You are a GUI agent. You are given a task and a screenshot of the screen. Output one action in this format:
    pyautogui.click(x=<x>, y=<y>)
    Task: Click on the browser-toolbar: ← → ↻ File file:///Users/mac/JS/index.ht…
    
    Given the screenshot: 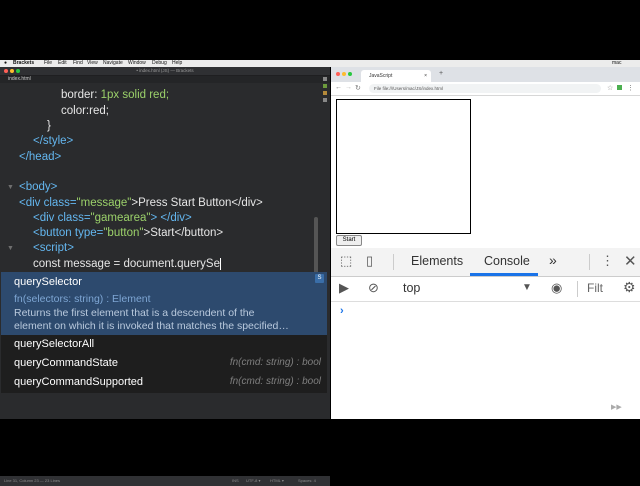 What is the action you would take?
    pyautogui.click(x=485, y=89)
    